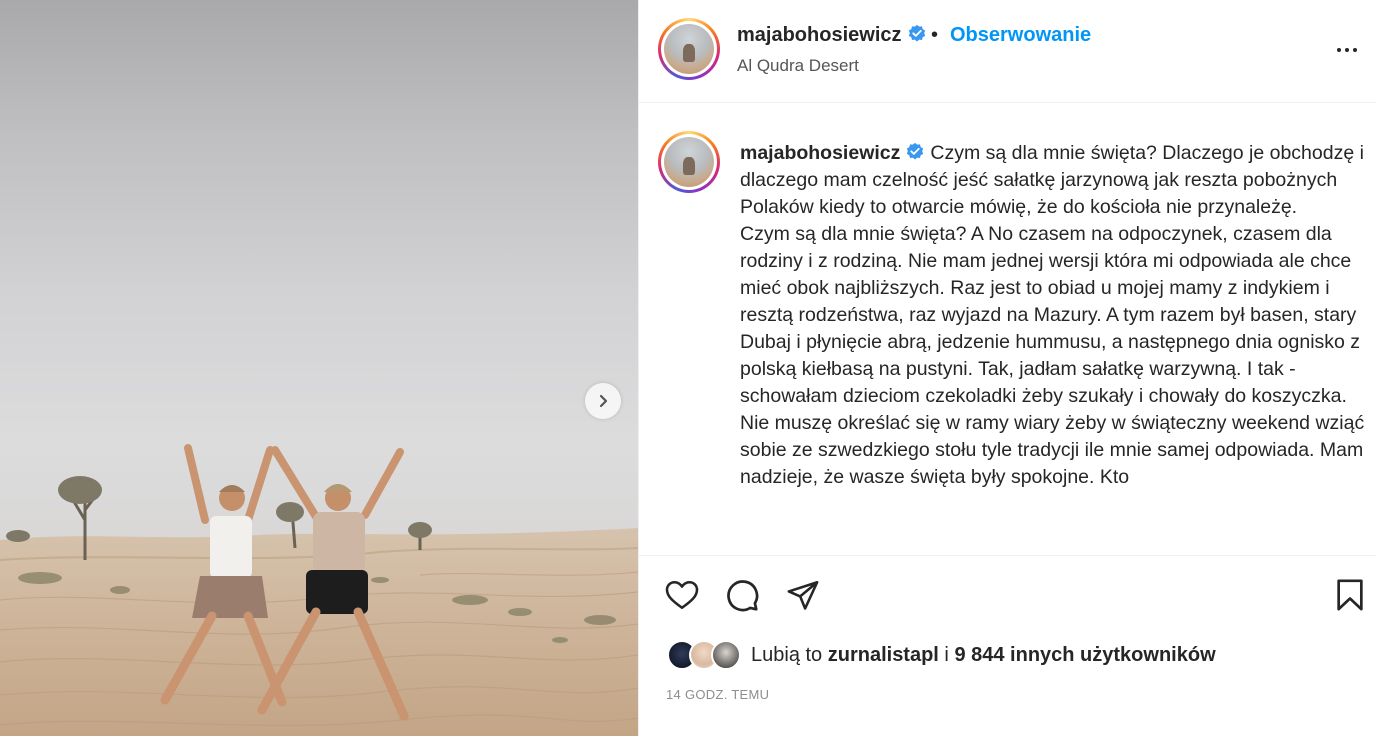  I want to click on liker-avatar, so click(726, 655).